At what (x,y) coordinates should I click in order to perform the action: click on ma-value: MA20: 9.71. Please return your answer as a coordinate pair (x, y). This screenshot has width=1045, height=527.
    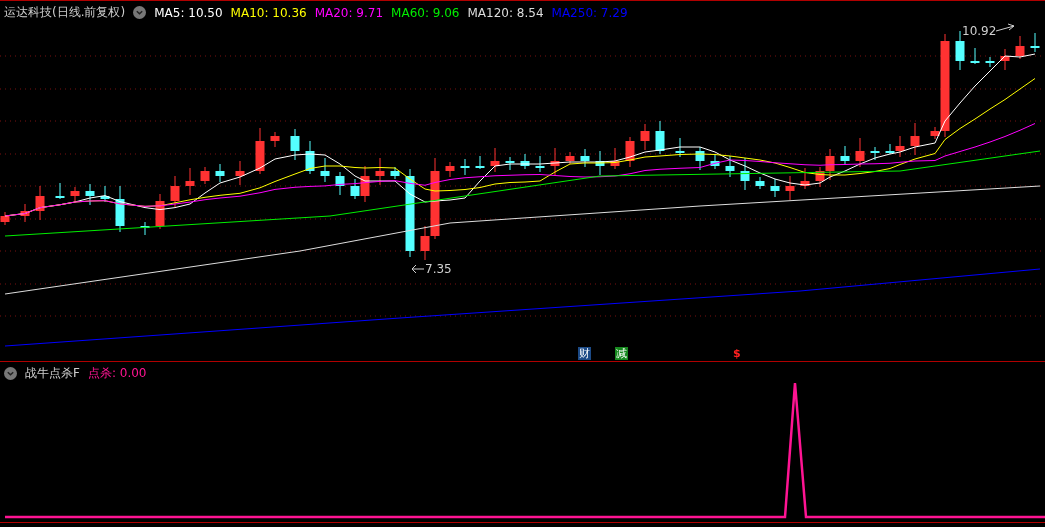
    Looking at the image, I should click on (349, 12).